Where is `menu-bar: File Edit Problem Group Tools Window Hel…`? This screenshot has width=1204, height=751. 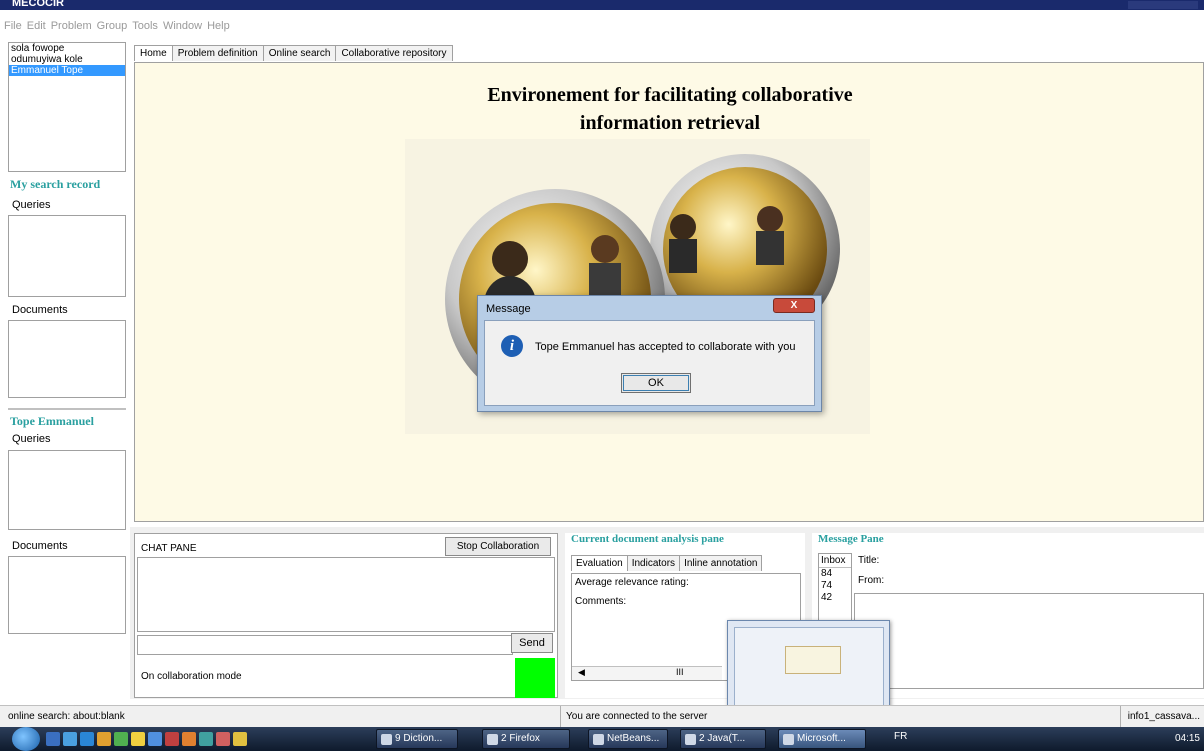
menu-bar: File Edit Problem Group Tools Window Hel… is located at coordinates (602, 26).